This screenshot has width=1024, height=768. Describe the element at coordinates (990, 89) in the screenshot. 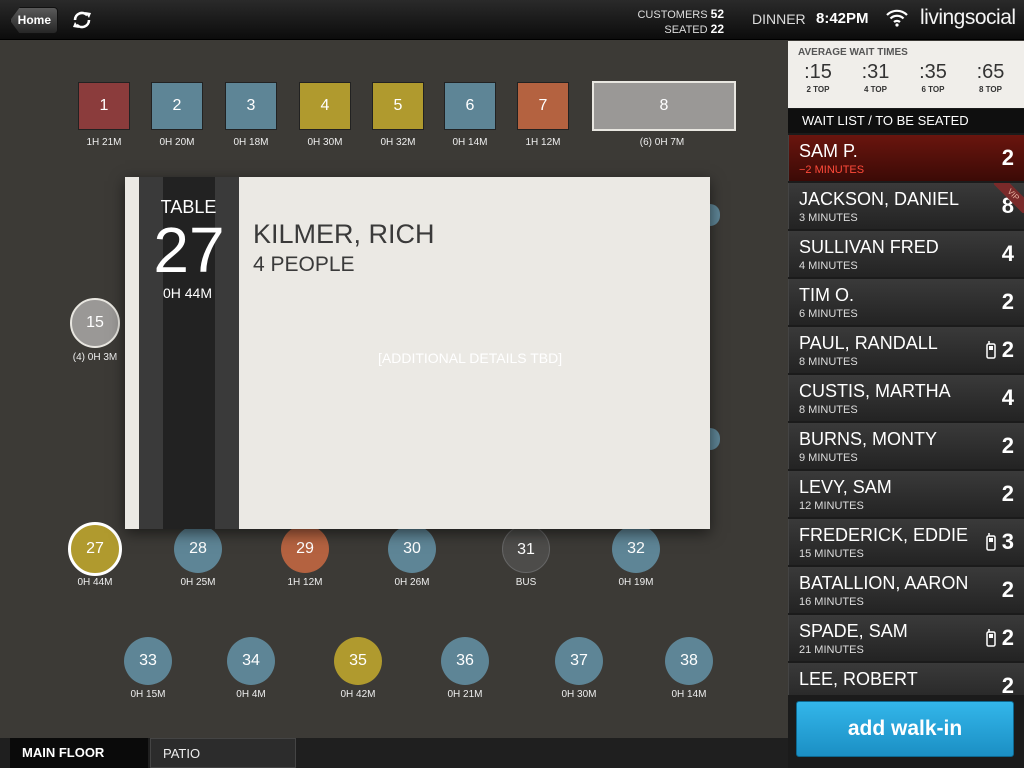

I see `wait-time-label: 8 TOP` at that location.